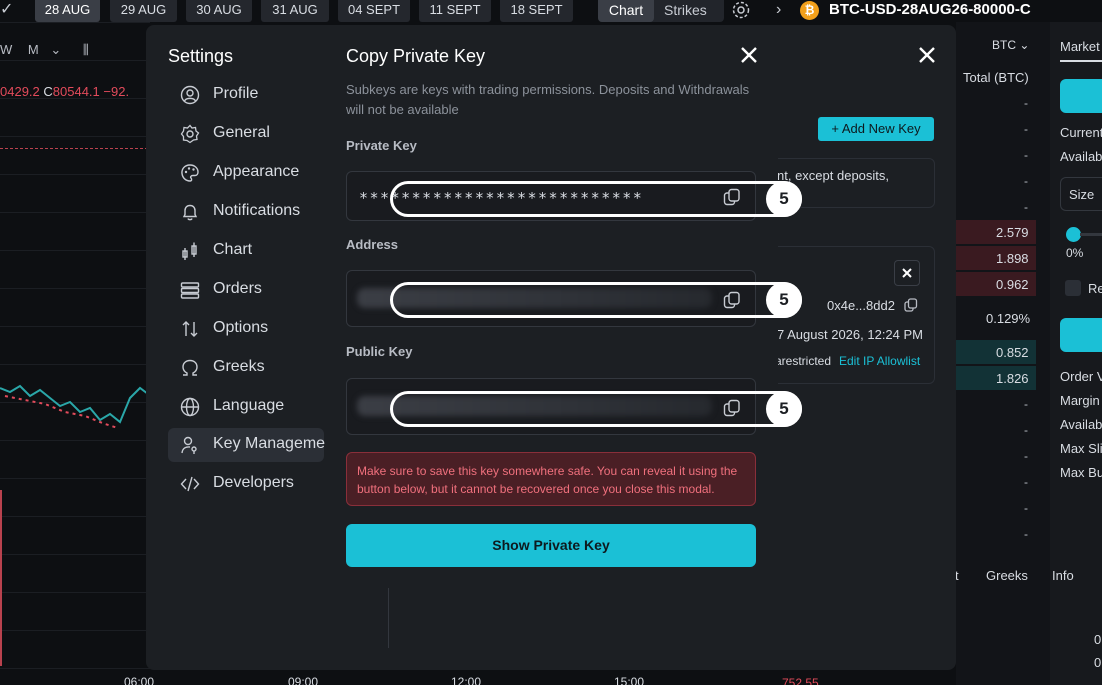  What do you see at coordinates (861, 305) in the screenshot?
I see `key-address-short: 0x4e...8dd2` at bounding box center [861, 305].